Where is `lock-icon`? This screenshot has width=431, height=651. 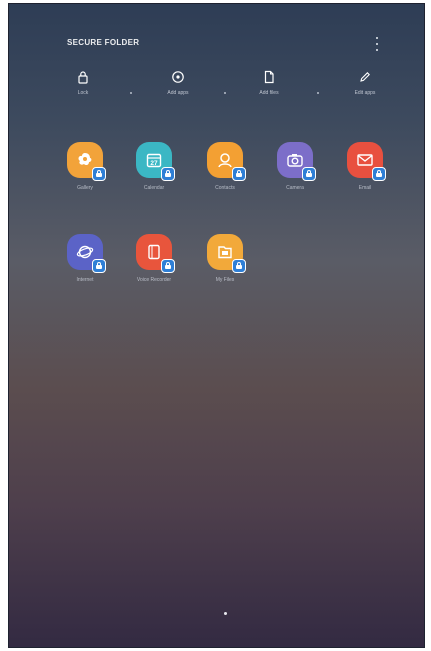 lock-icon is located at coordinates (83, 77).